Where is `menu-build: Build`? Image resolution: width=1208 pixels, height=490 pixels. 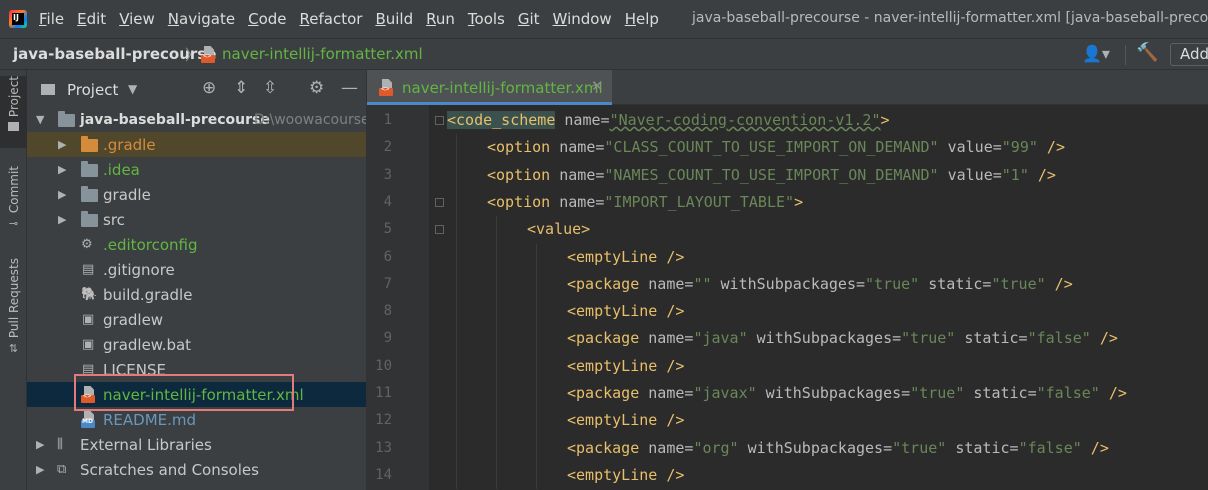
menu-build: Build is located at coordinates (394, 19).